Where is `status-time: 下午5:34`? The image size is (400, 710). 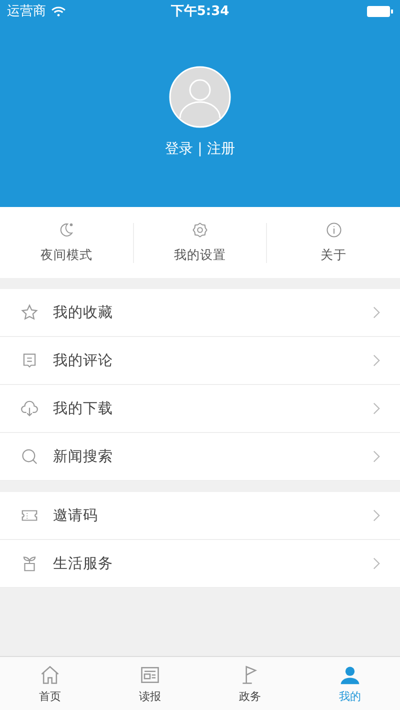
status-time: 下午5:34 is located at coordinates (200, 11).